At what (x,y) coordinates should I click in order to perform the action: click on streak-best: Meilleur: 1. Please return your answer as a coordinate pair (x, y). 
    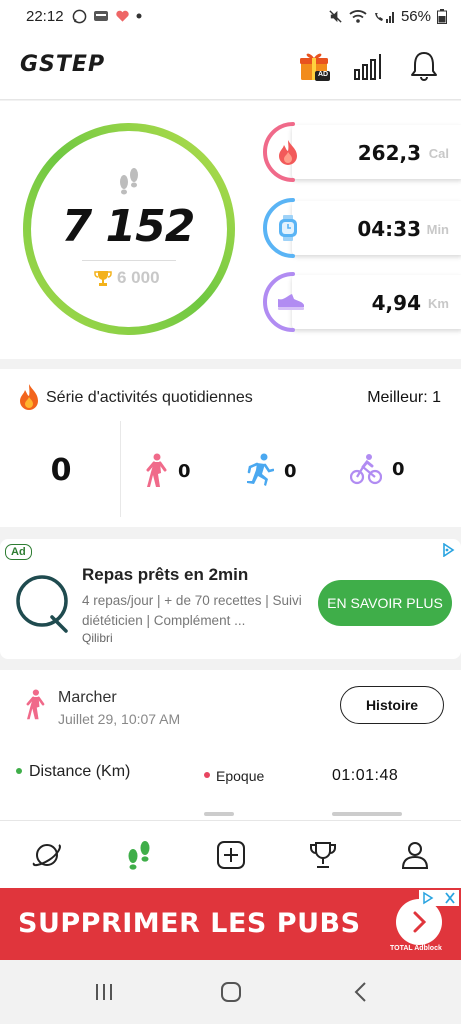
    Looking at the image, I should click on (404, 397).